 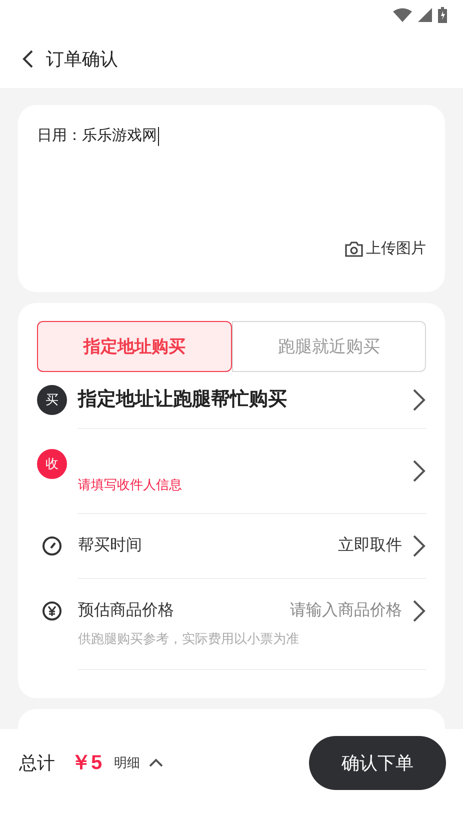 What do you see at coordinates (52, 400) in the screenshot?
I see `buy-badge: 买` at bounding box center [52, 400].